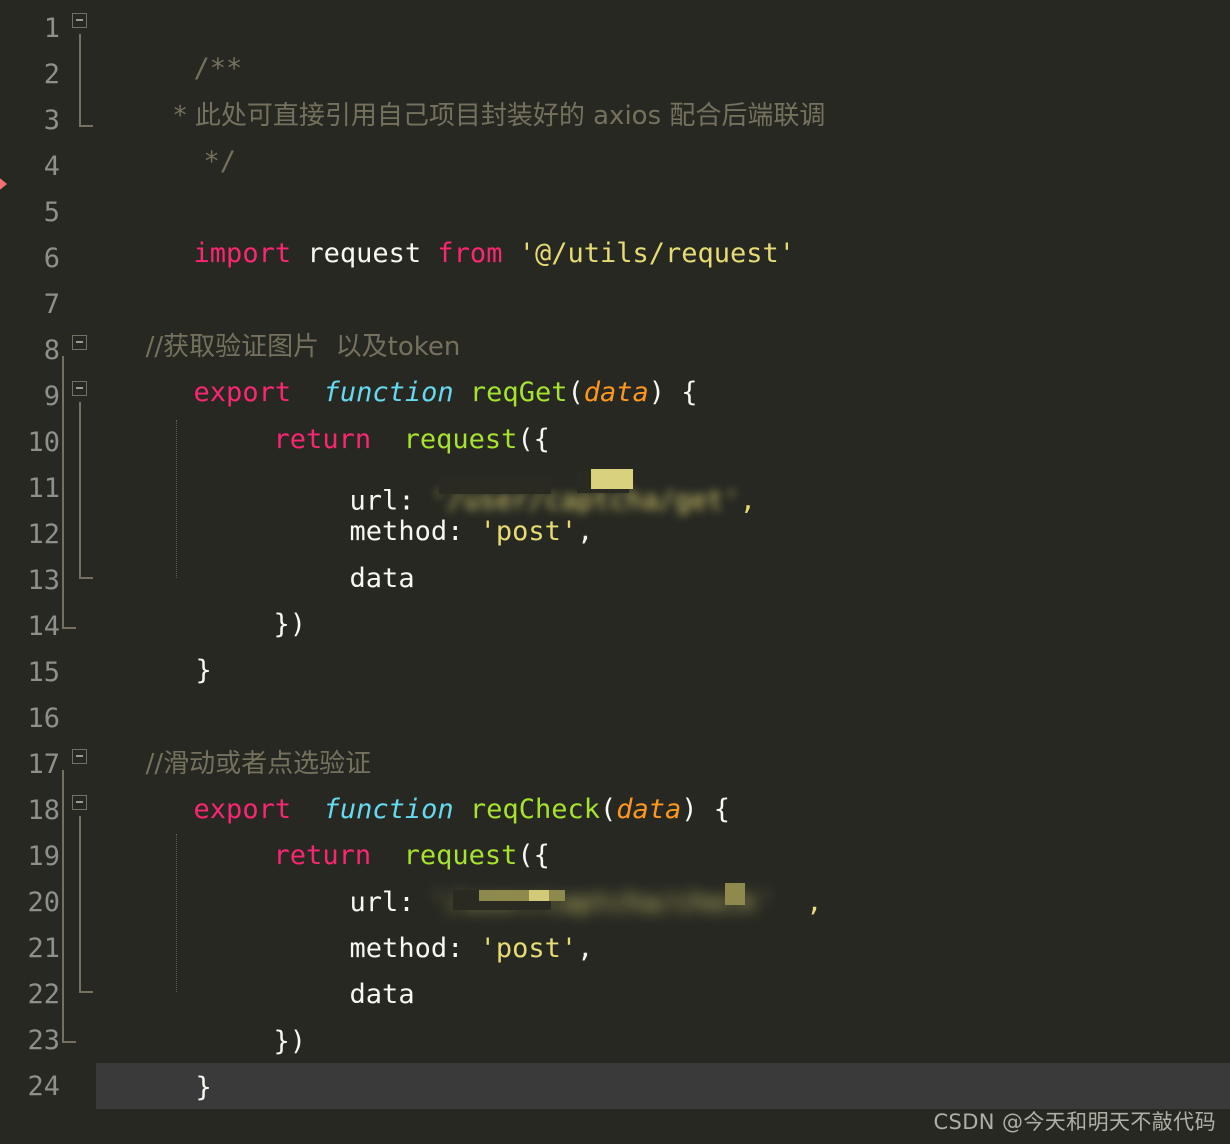  I want to click on code-line: */, so click(171, 135).